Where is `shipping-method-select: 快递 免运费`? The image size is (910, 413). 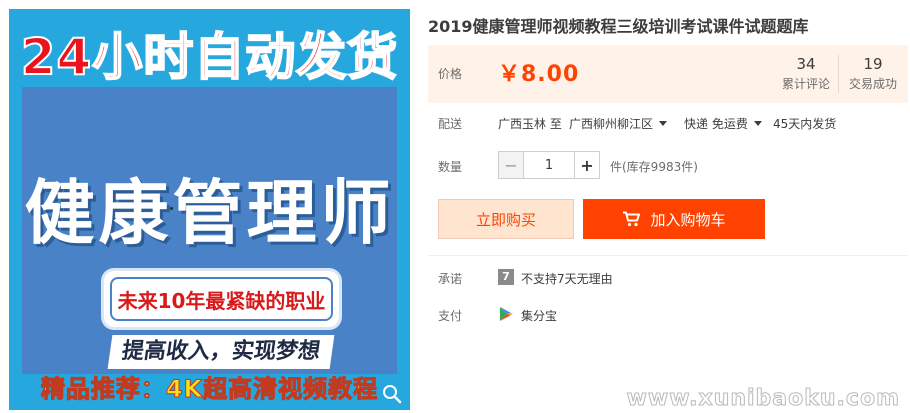
shipping-method-select: 快递 免运费 is located at coordinates (723, 123).